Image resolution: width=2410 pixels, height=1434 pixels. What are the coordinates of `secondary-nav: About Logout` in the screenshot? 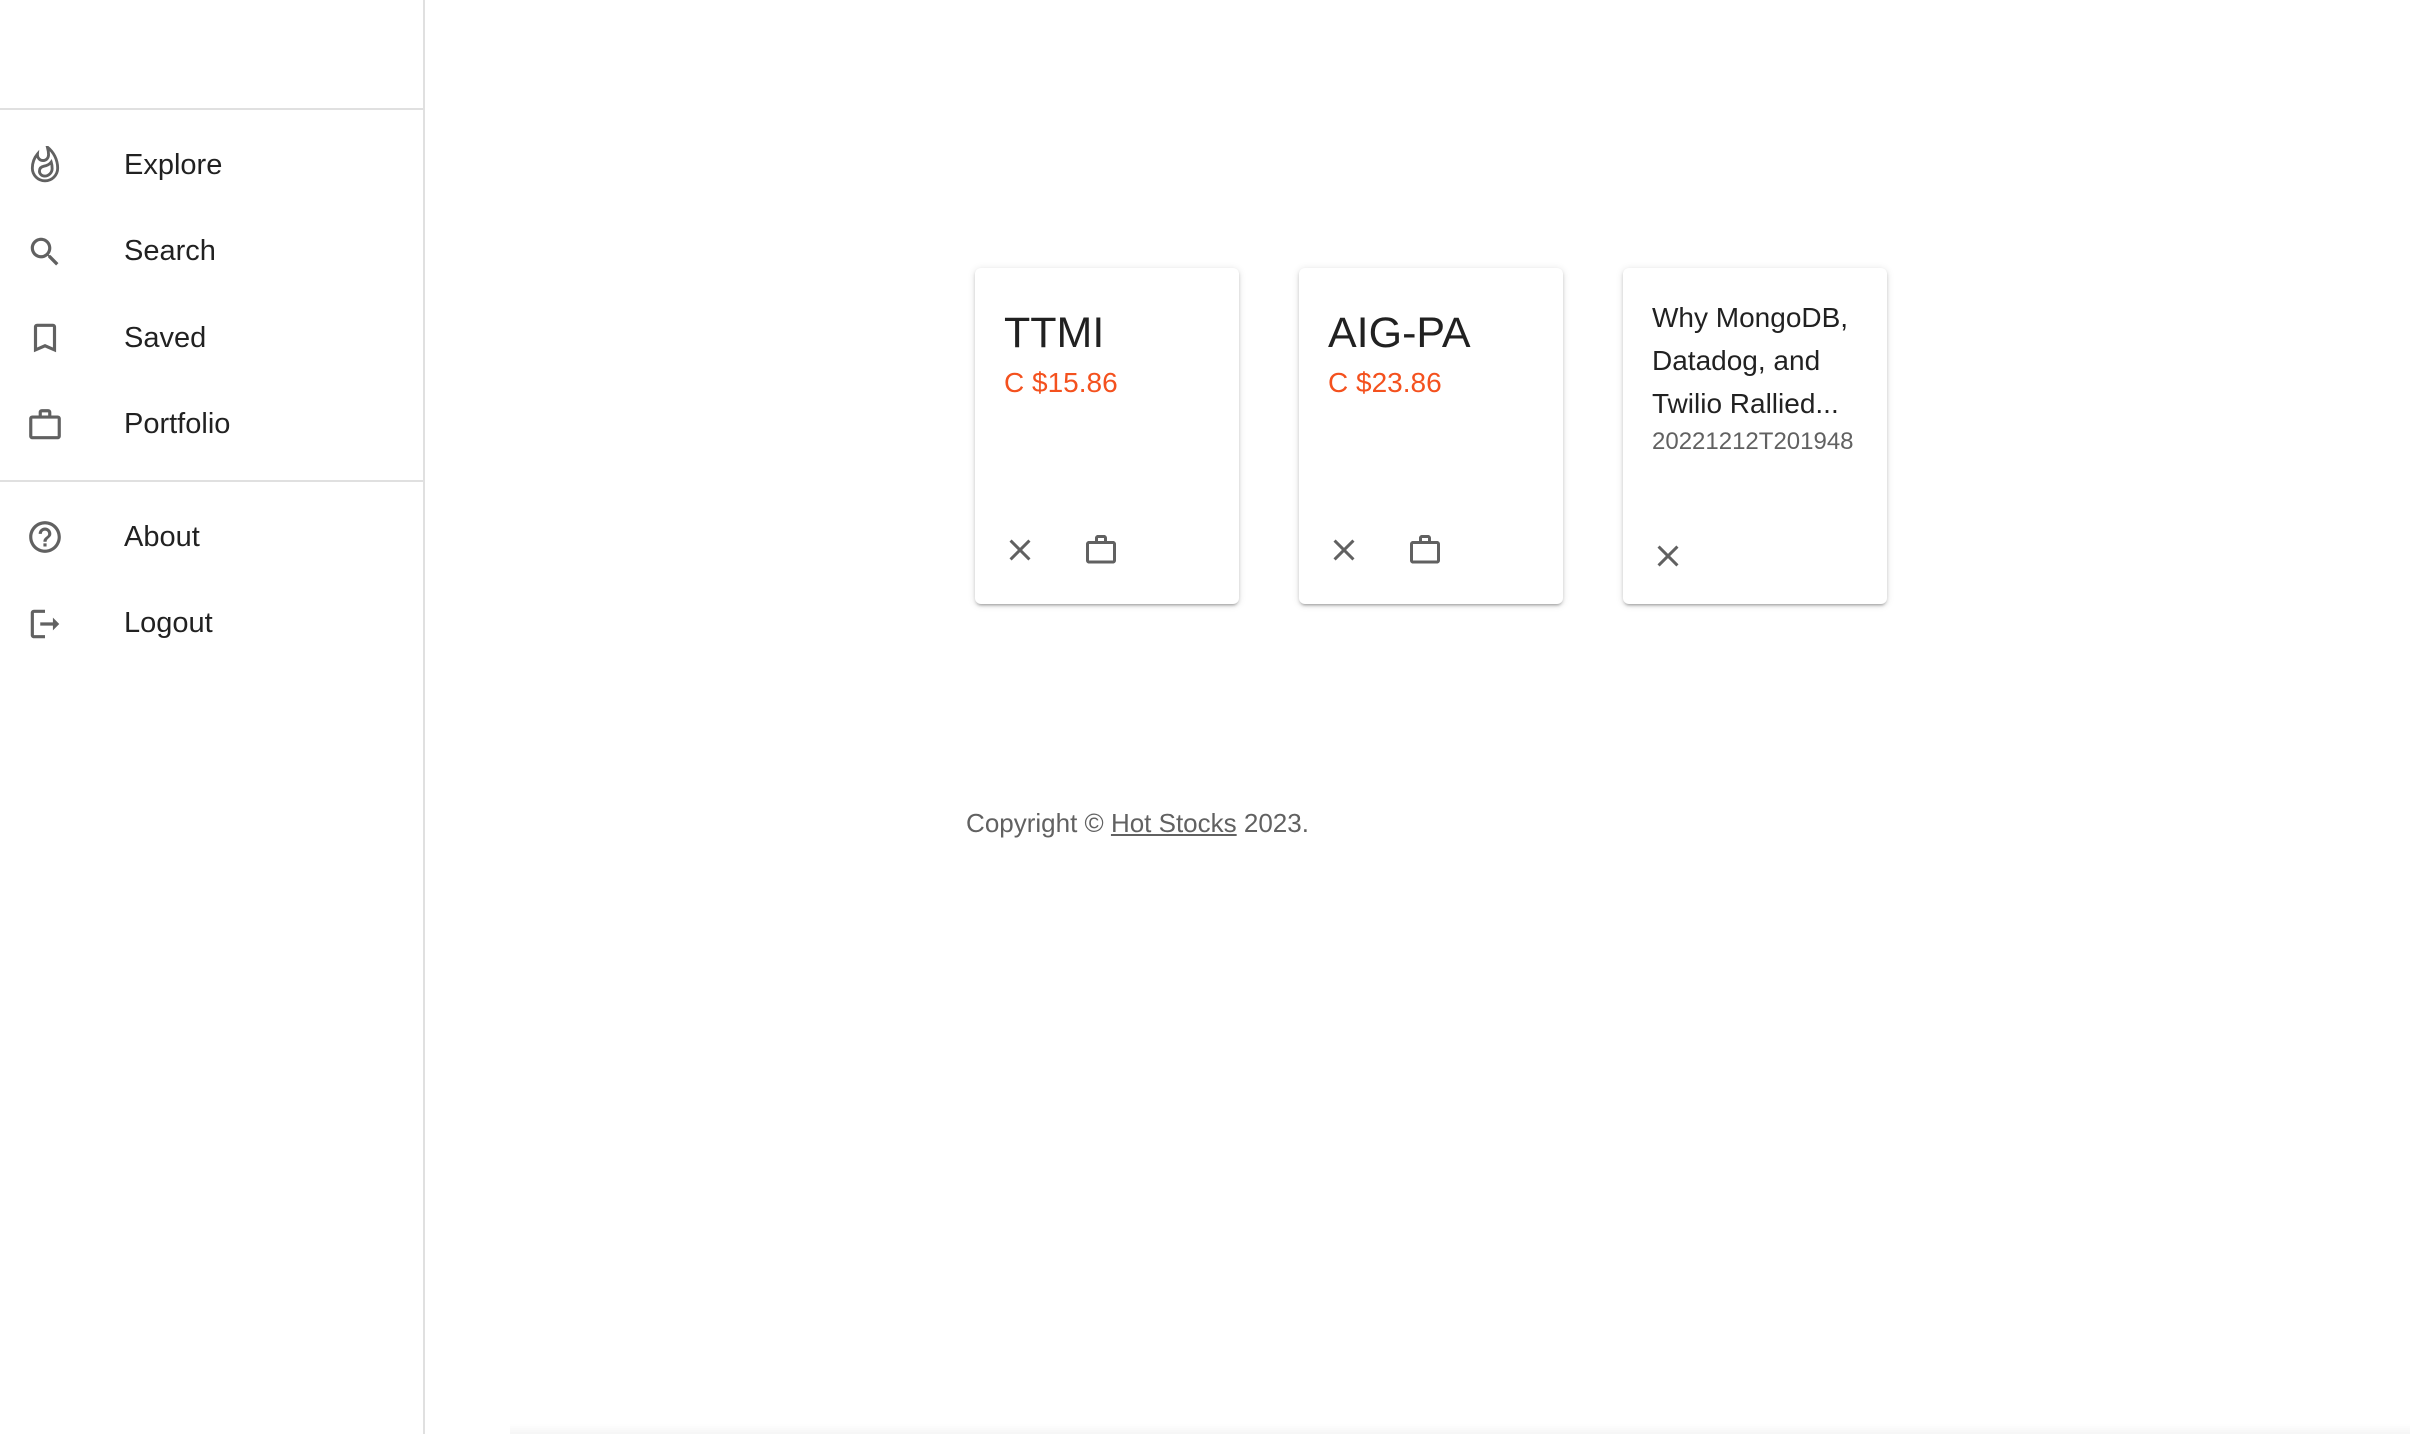 It's located at (211, 579).